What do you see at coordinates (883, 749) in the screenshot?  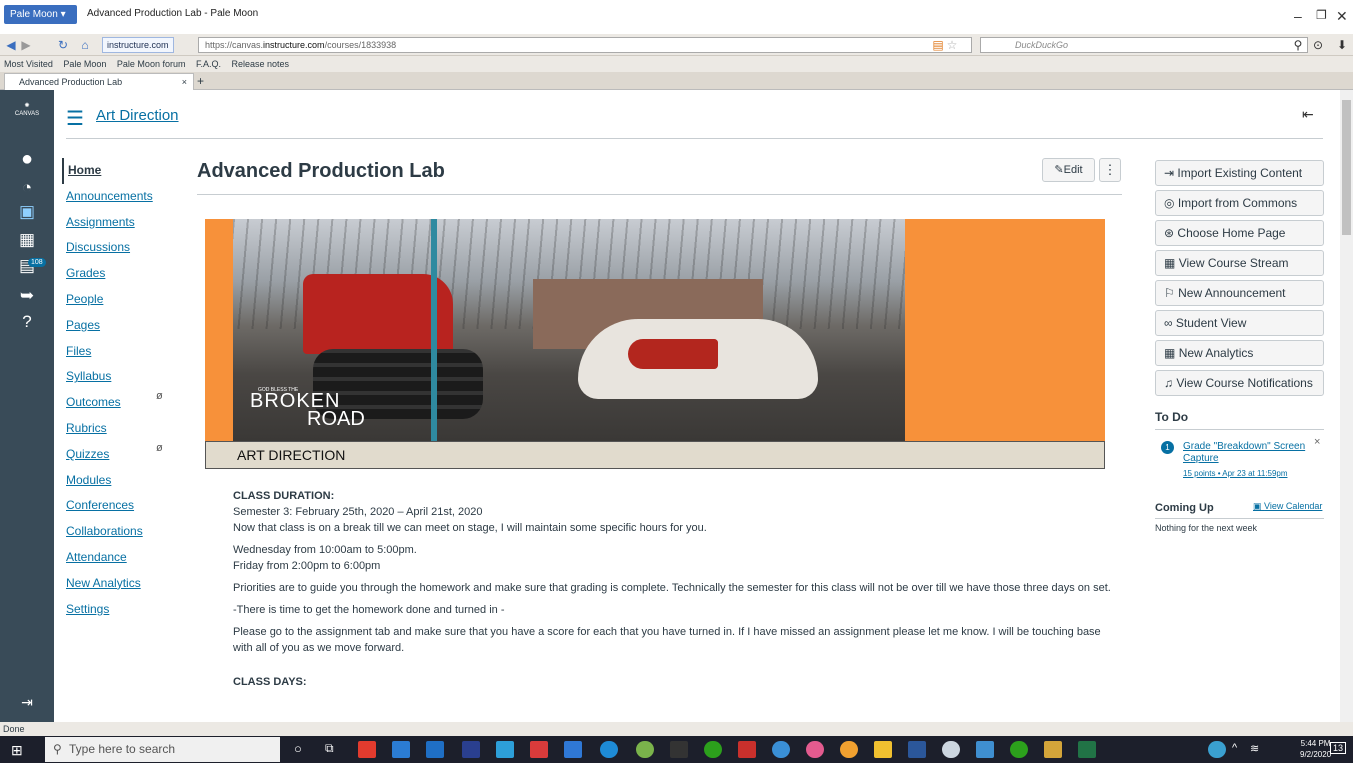 I see `vlc-icon` at bounding box center [883, 749].